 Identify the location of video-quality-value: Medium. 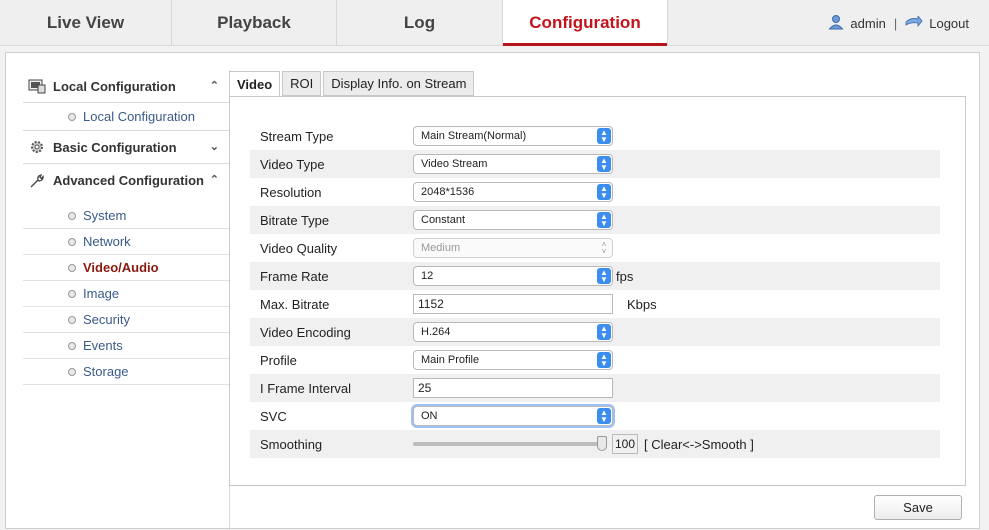
(441, 248).